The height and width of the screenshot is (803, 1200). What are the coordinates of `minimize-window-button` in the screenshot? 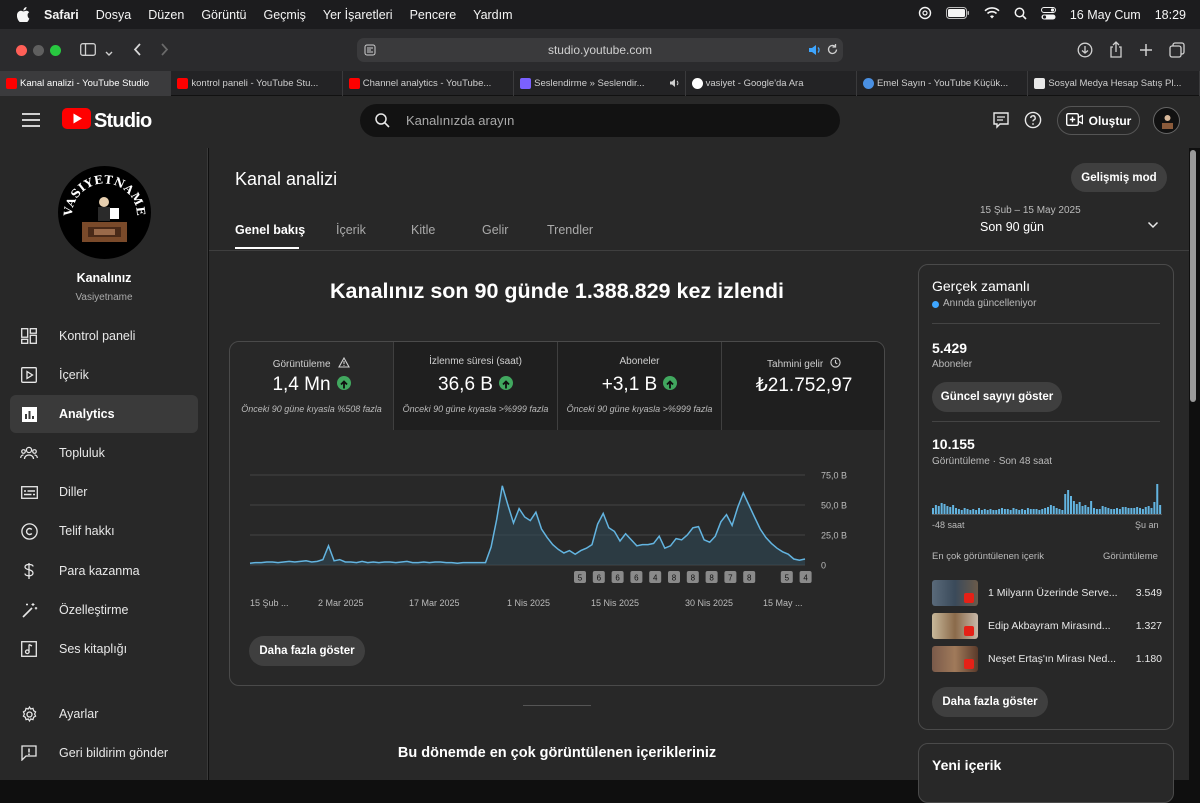 It's located at (38, 50).